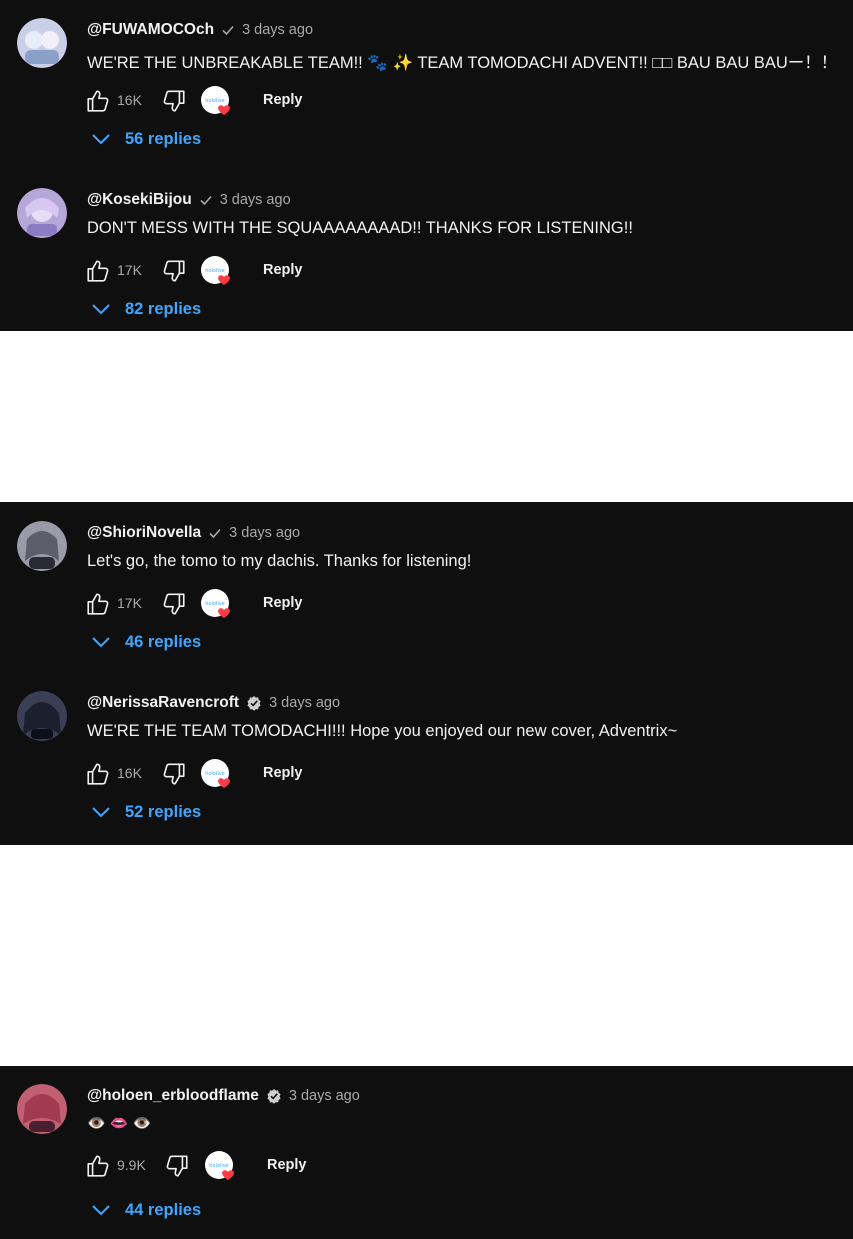  I want to click on replies-count: 56 replies, so click(163, 138).